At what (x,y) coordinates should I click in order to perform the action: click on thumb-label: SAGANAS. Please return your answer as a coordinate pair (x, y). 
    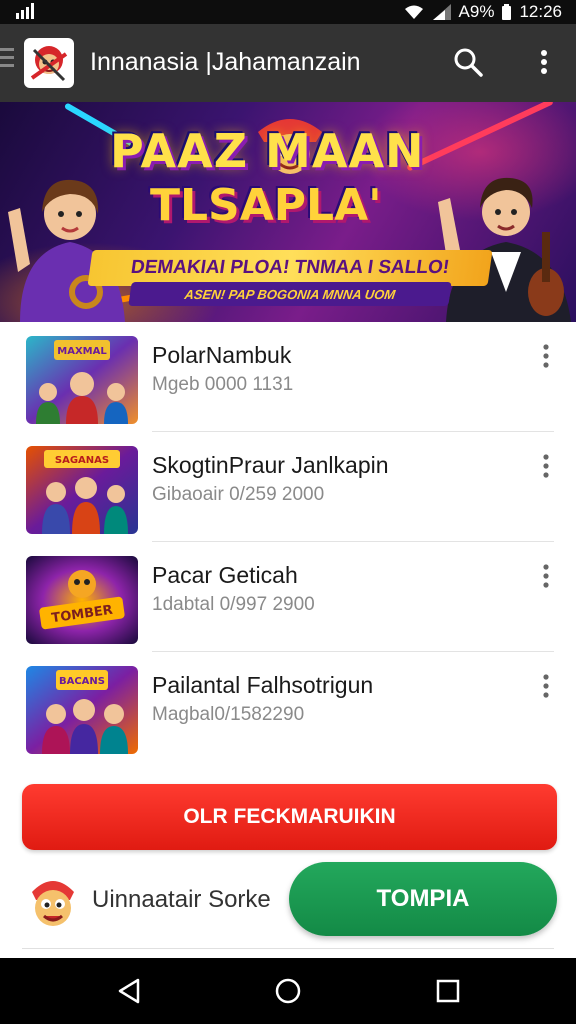
    Looking at the image, I should click on (82, 460).